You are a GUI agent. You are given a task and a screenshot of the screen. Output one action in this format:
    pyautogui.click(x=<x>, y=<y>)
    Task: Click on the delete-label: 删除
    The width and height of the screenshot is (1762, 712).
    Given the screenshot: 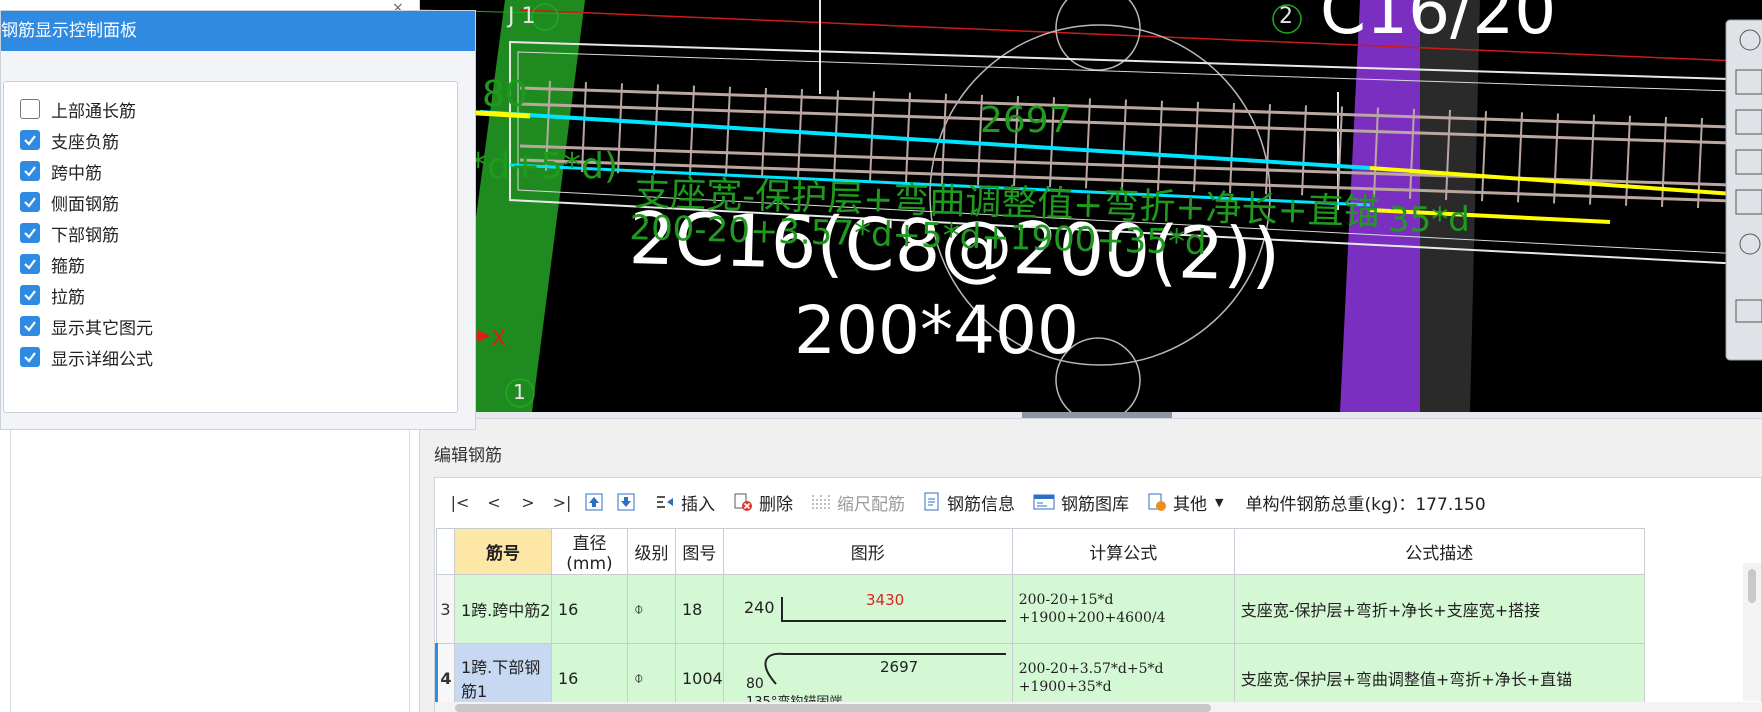 What is the action you would take?
    pyautogui.click(x=776, y=504)
    